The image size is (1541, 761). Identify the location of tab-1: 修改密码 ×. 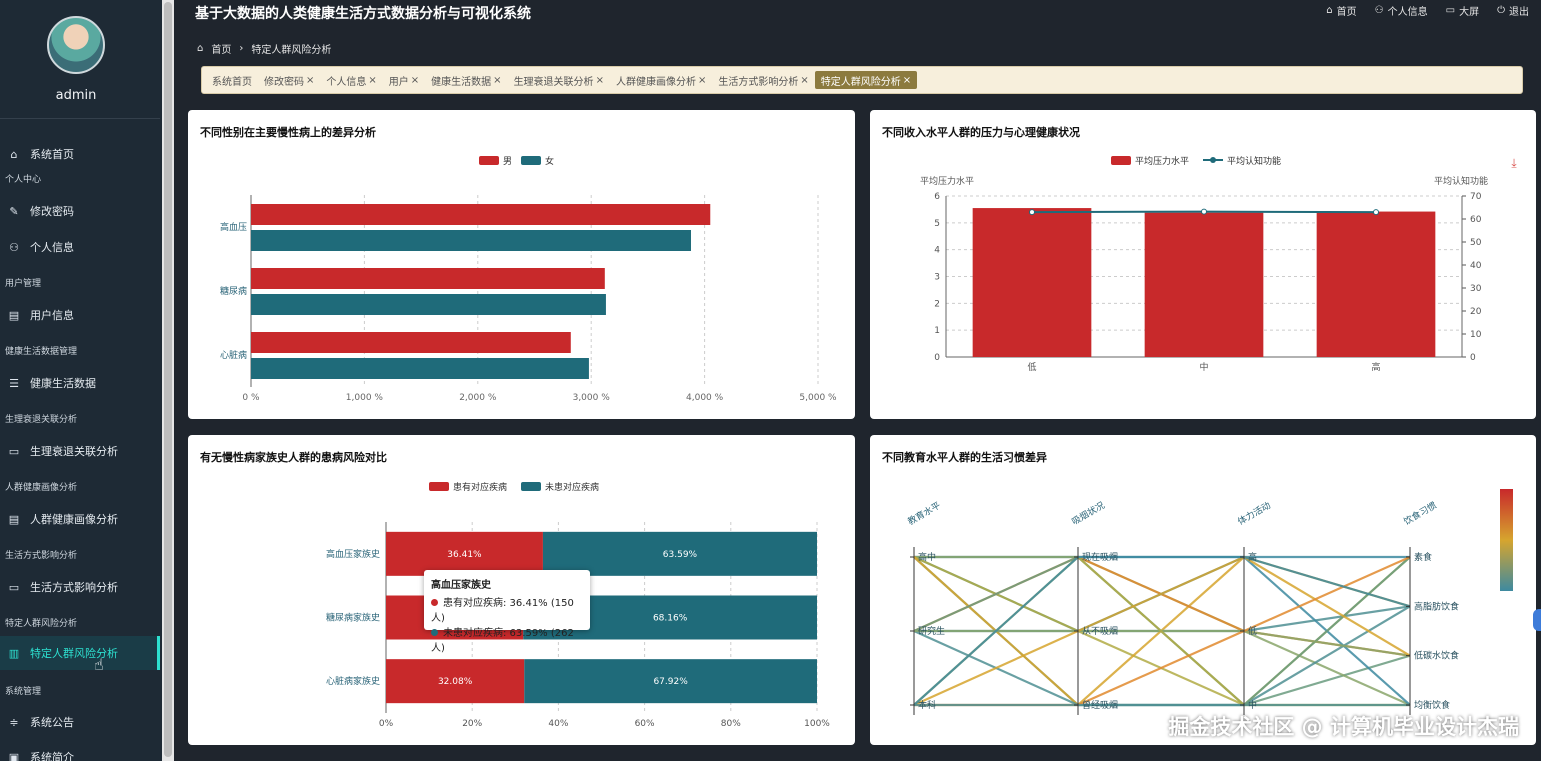
(289, 80).